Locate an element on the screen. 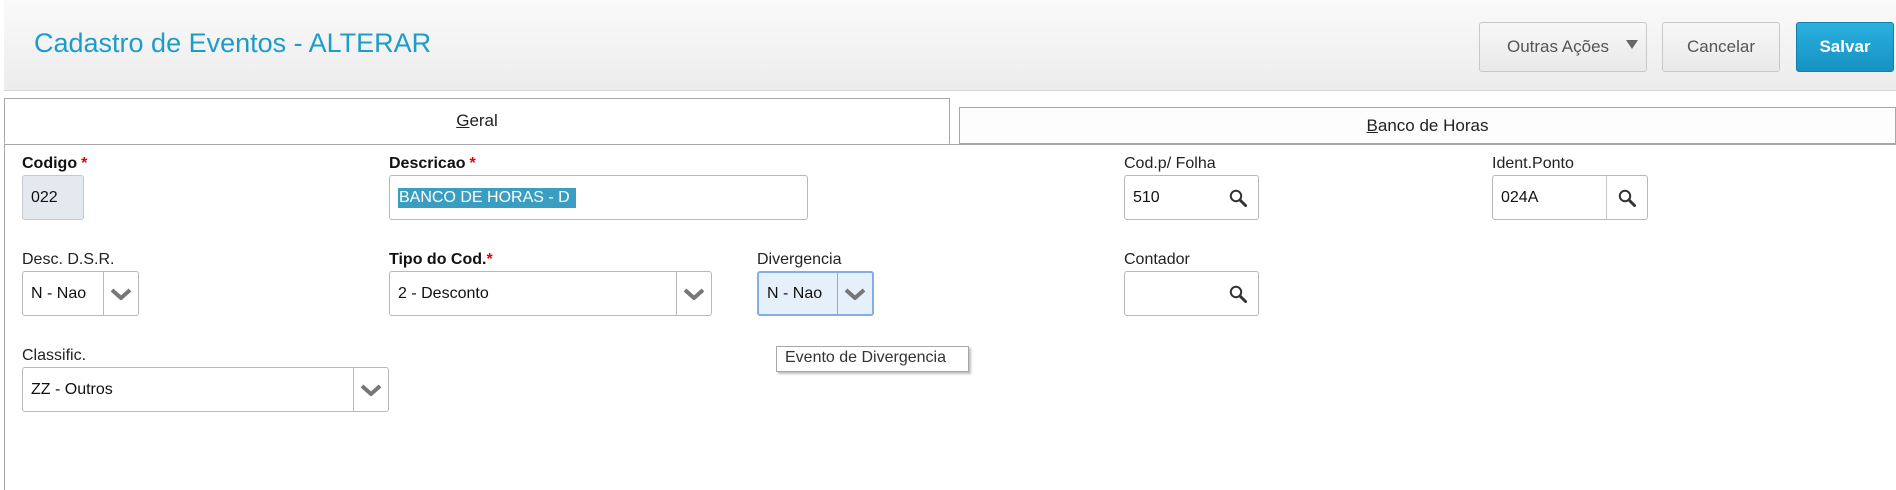 The width and height of the screenshot is (1896, 490). divergencia-label: Divergencia is located at coordinates (799, 259).